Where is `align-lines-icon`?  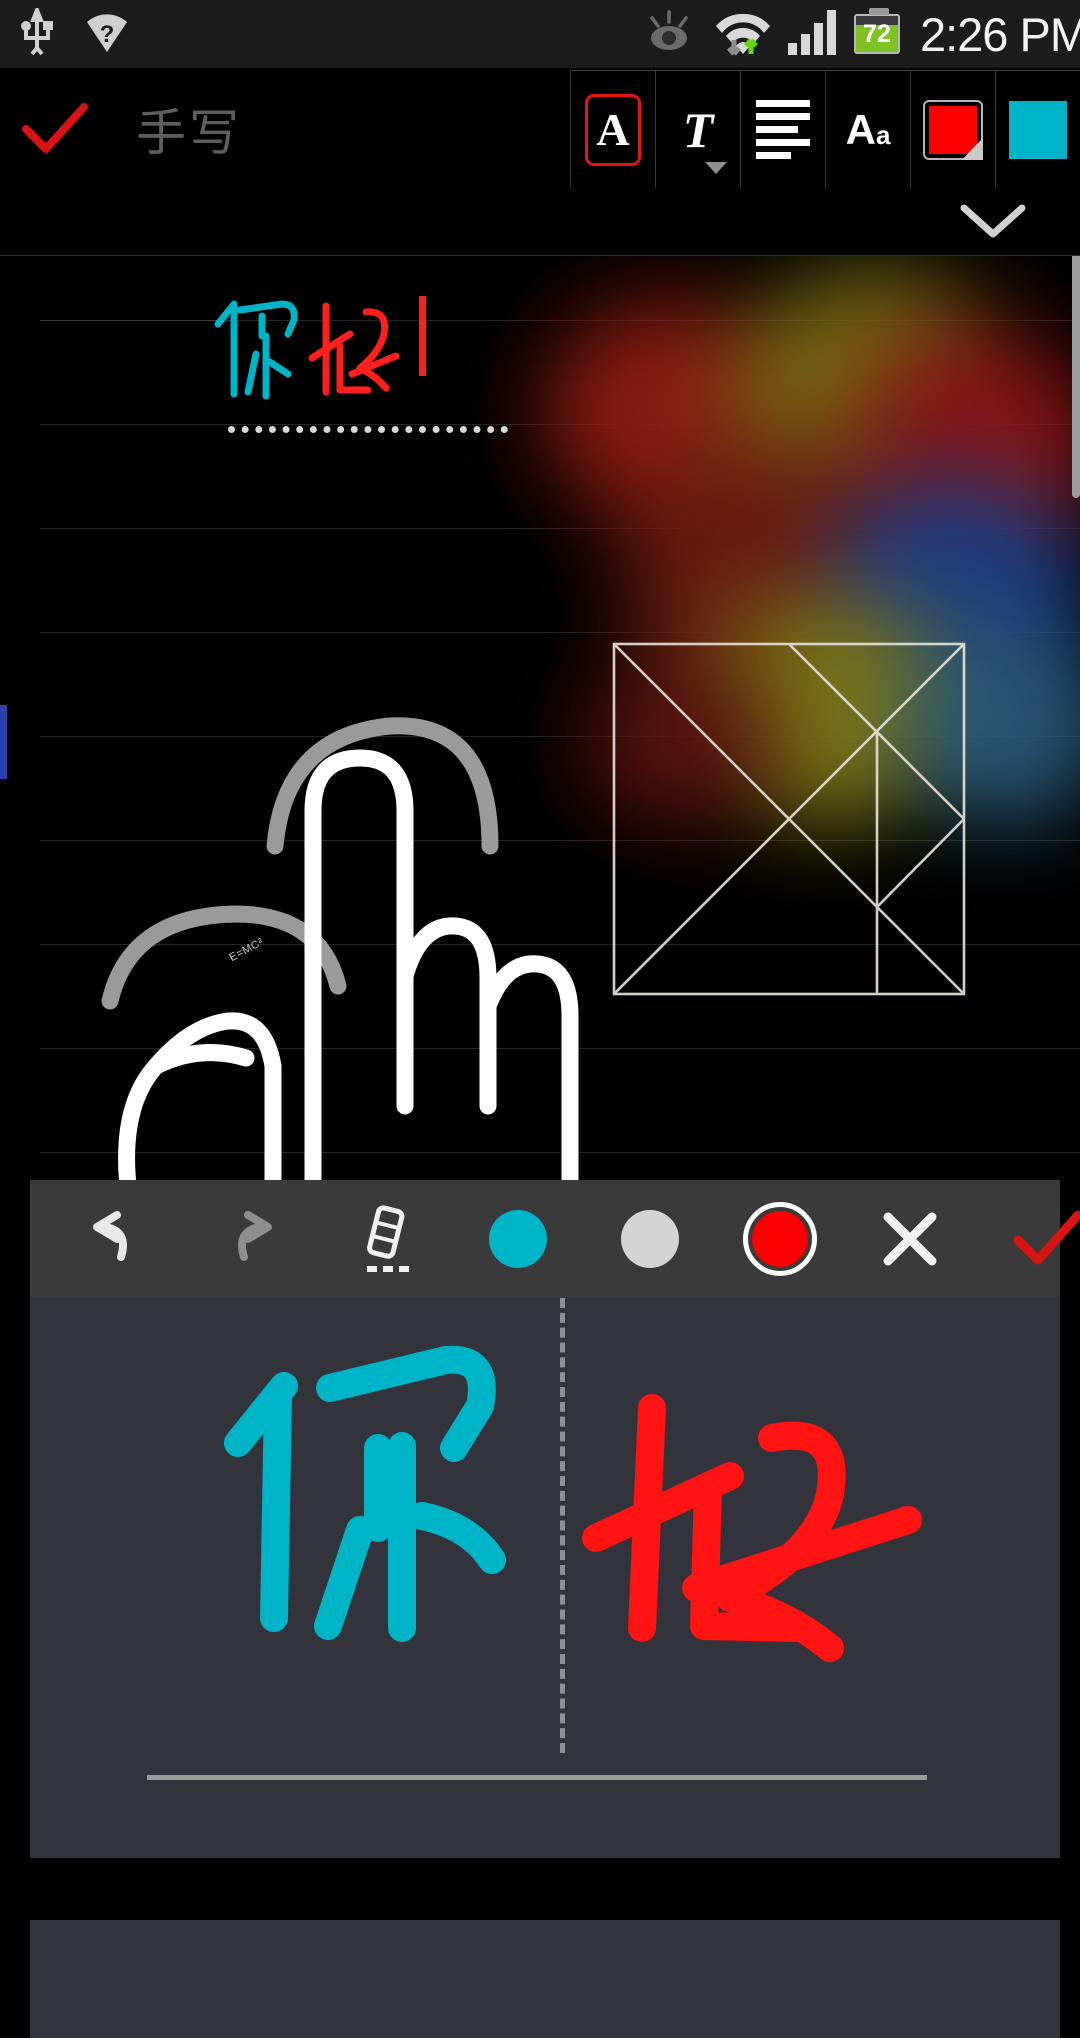
align-lines-icon is located at coordinates (783, 129).